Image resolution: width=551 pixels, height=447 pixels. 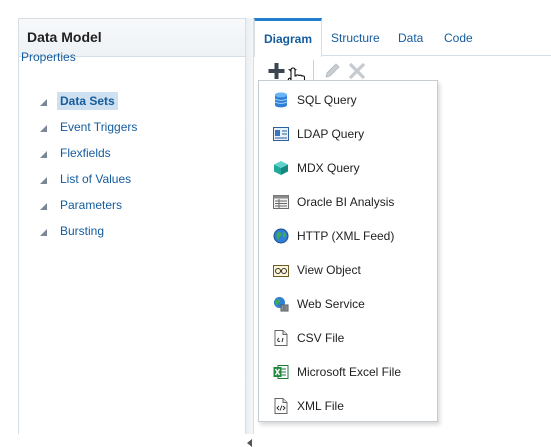 What do you see at coordinates (82, 231) in the screenshot?
I see `tree-item-label: Bursting` at bounding box center [82, 231].